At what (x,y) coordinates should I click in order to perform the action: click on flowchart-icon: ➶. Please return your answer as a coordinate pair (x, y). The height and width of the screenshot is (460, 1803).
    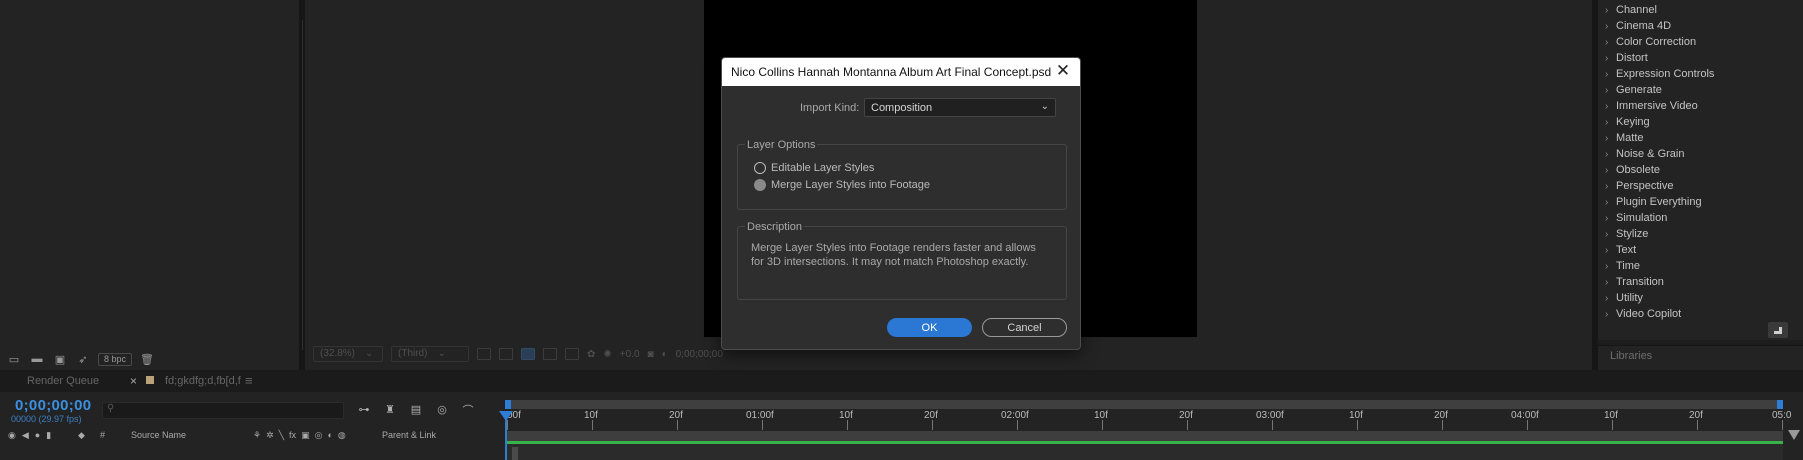
    Looking at the image, I should click on (83, 359).